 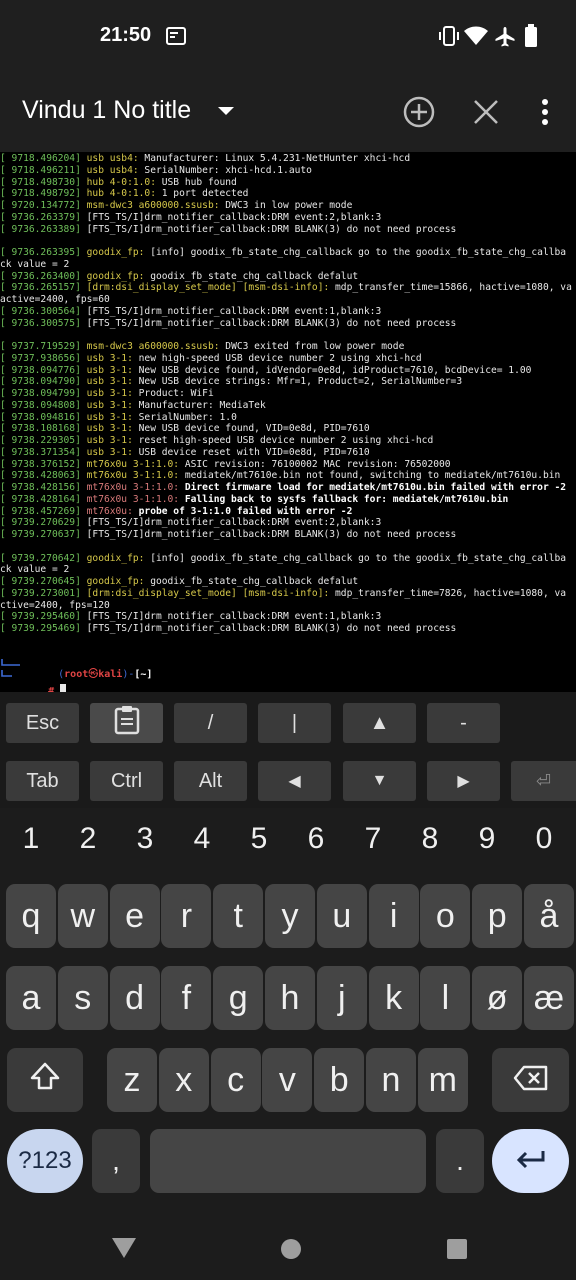 What do you see at coordinates (497, 916) in the screenshot?
I see `key-p: p` at bounding box center [497, 916].